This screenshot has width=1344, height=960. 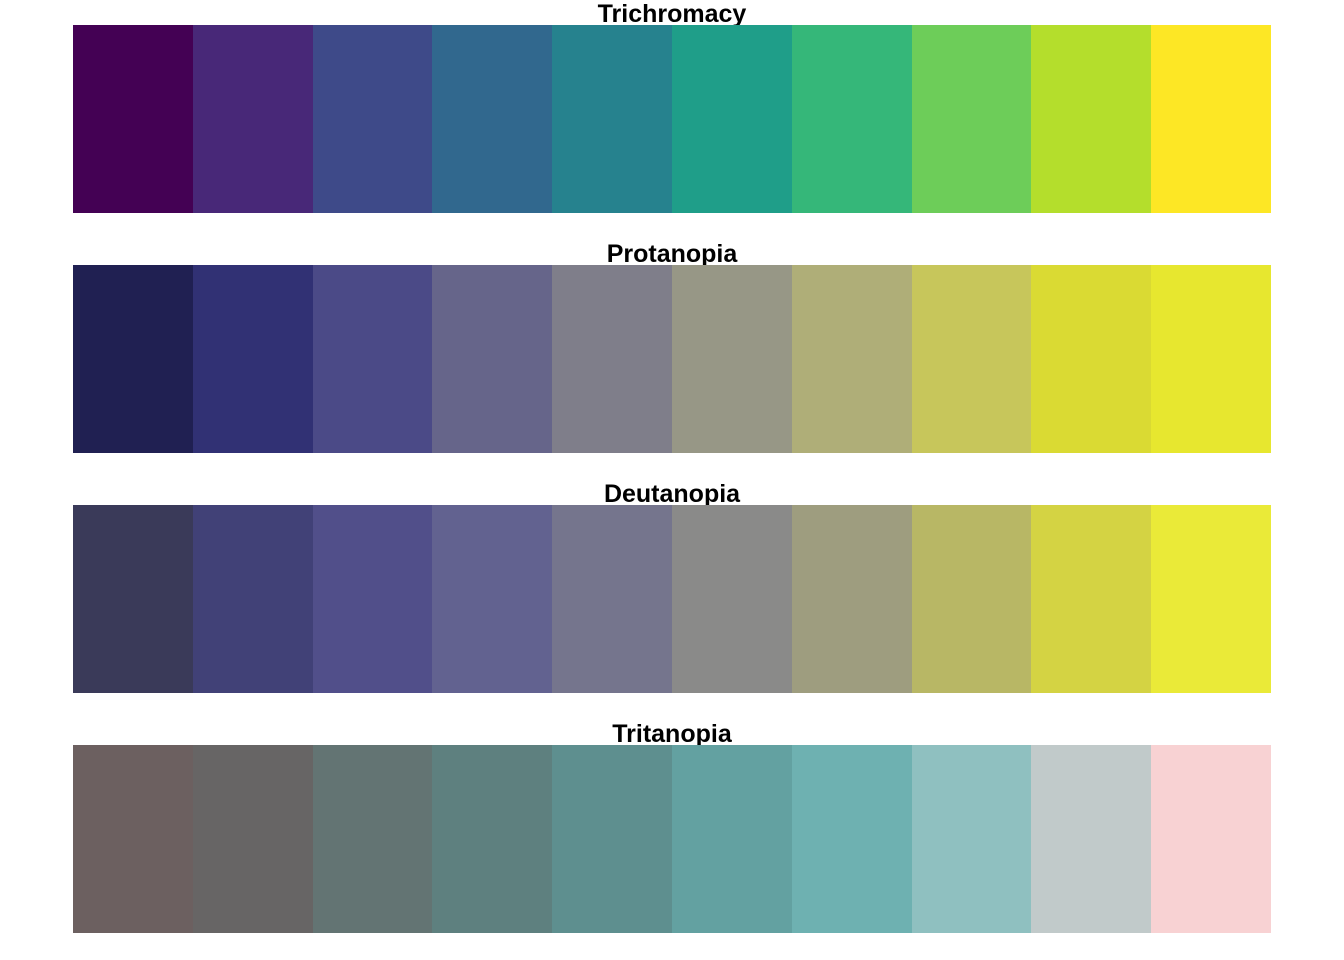 I want to click on palette-title: Protanopia, so click(x=672, y=254).